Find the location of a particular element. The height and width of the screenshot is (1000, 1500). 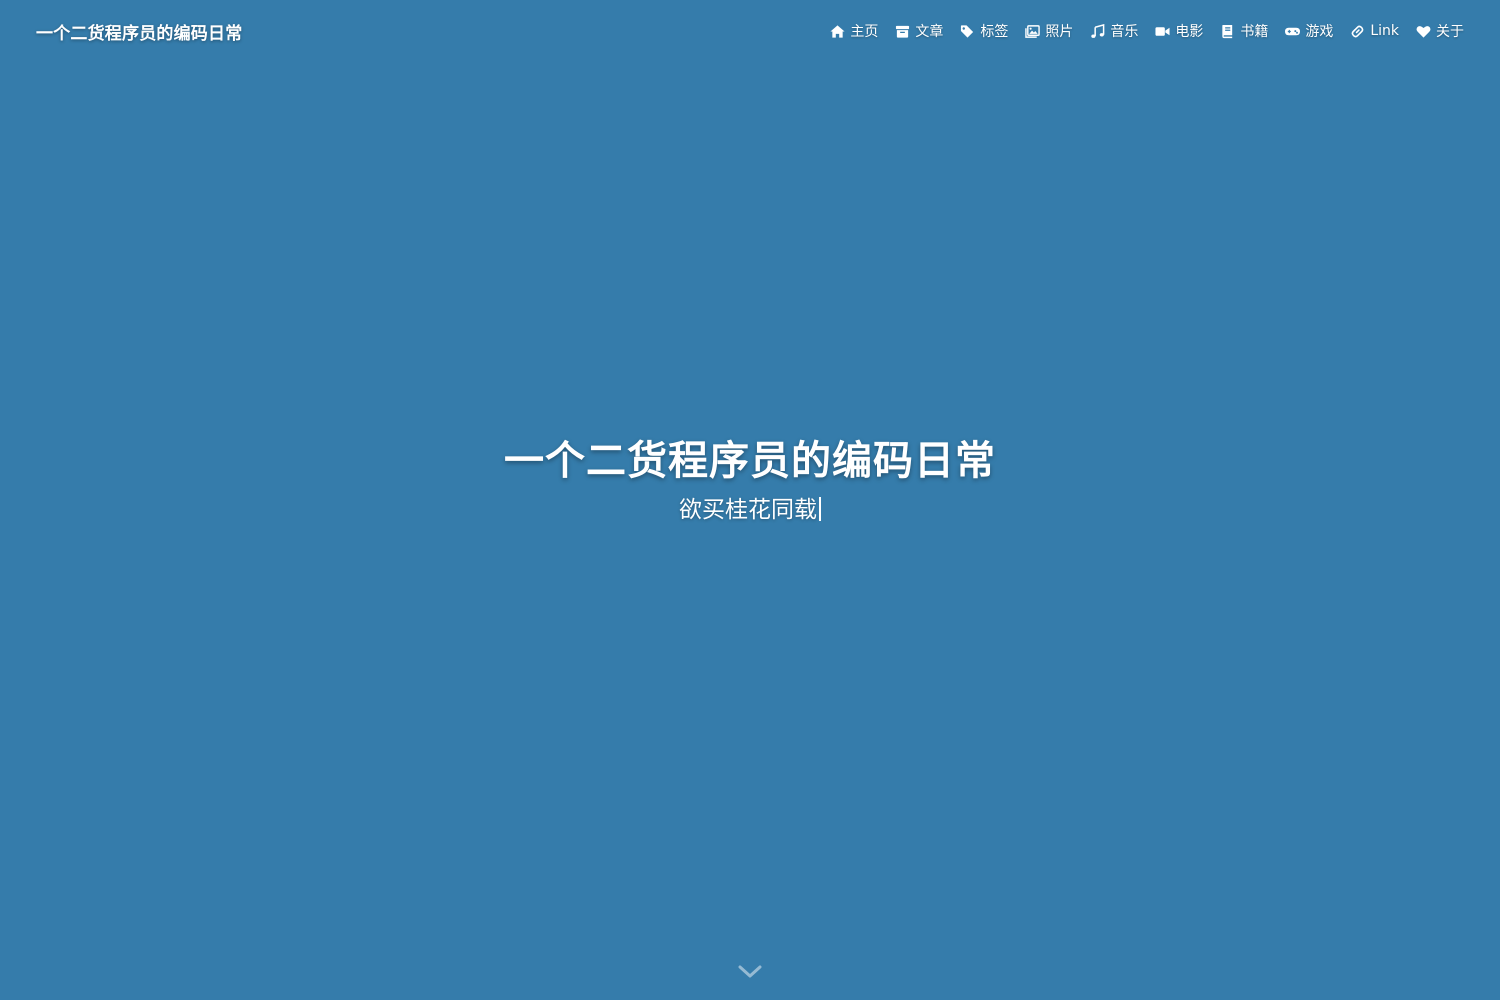

nav-item-link: Link is located at coordinates (1374, 31).